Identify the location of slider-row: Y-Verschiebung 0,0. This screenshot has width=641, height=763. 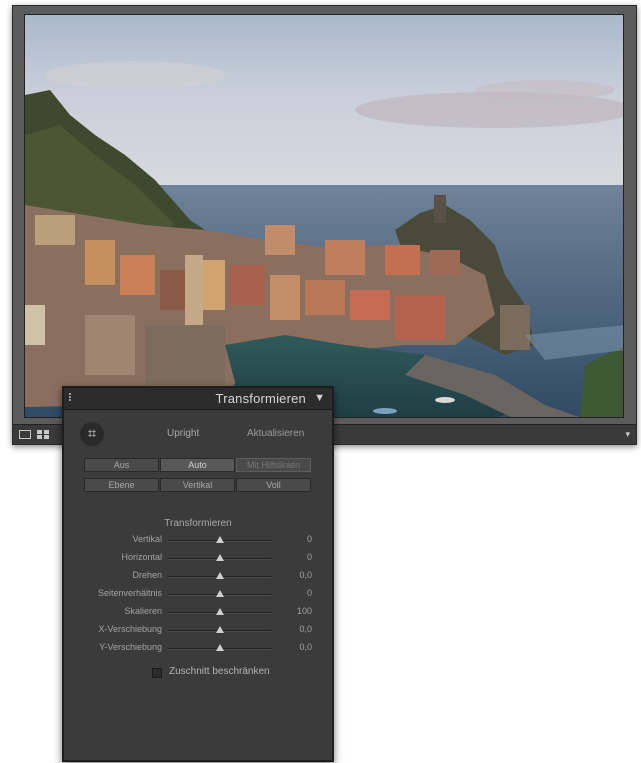
(198, 649).